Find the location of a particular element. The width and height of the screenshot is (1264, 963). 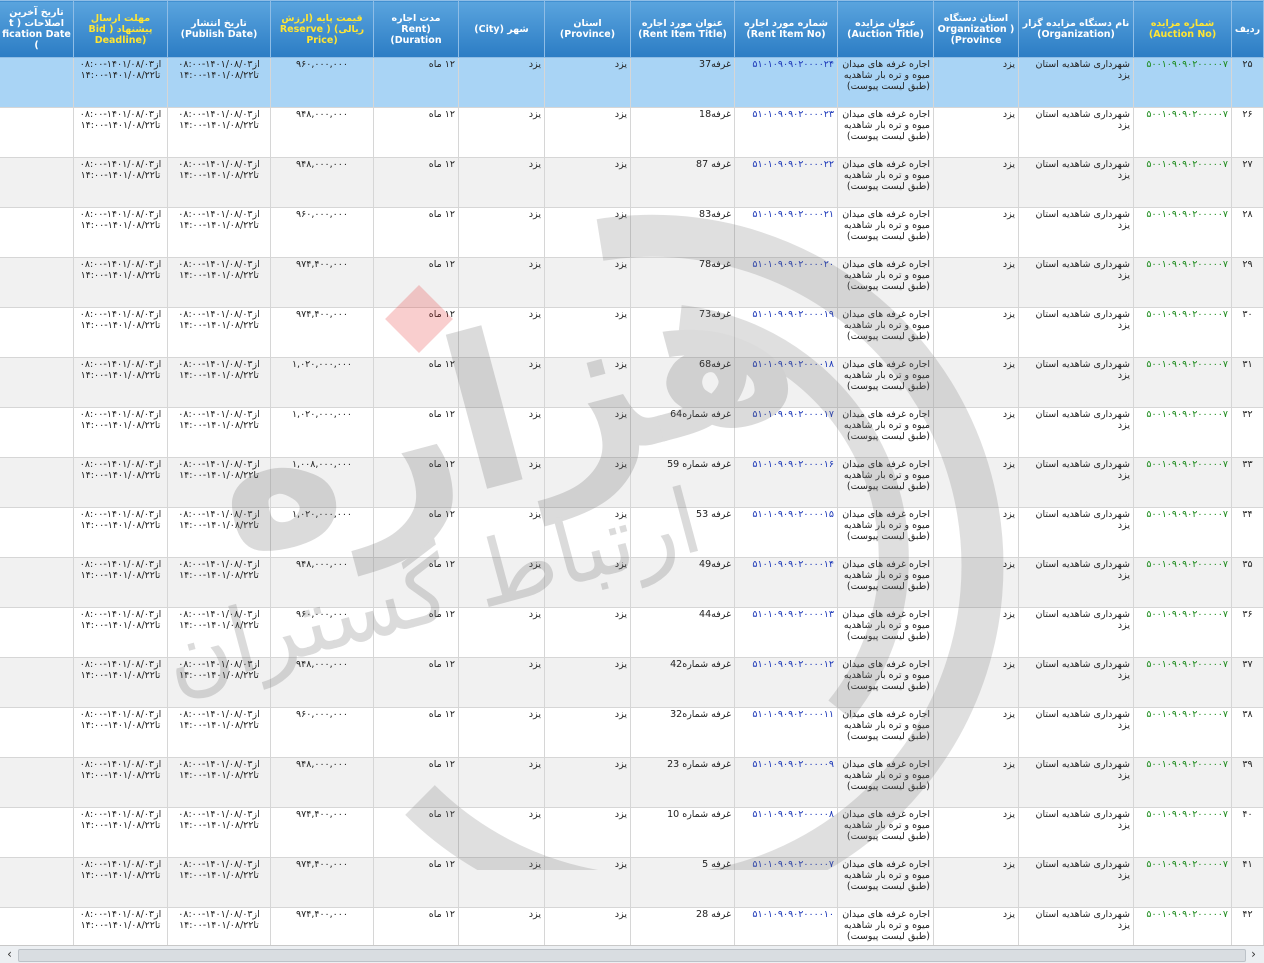

organization-cell: شهرداری شاهدیه استان یزد is located at coordinates (1076, 926).